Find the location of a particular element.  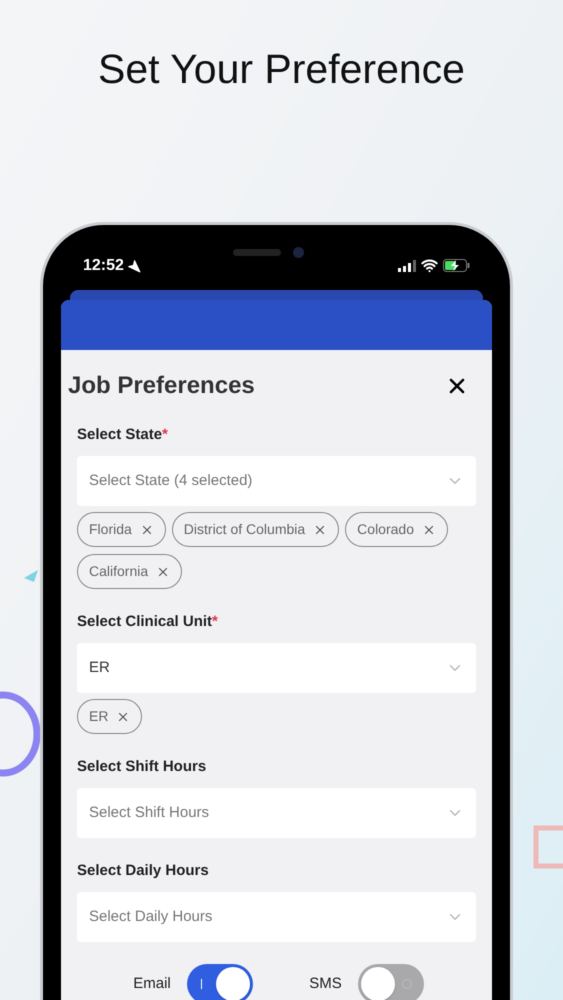

triangle-decoration is located at coordinates (31, 576).